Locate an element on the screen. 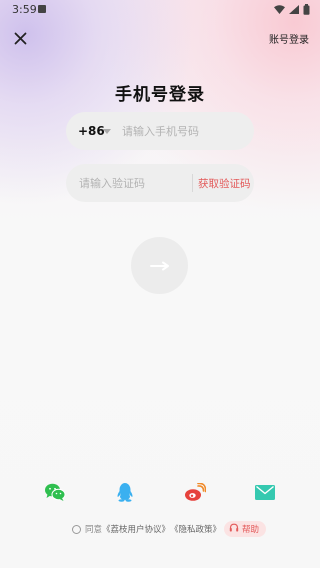 Image resolution: width=320 pixels, height=568 pixels. agree-radio is located at coordinates (76, 529).